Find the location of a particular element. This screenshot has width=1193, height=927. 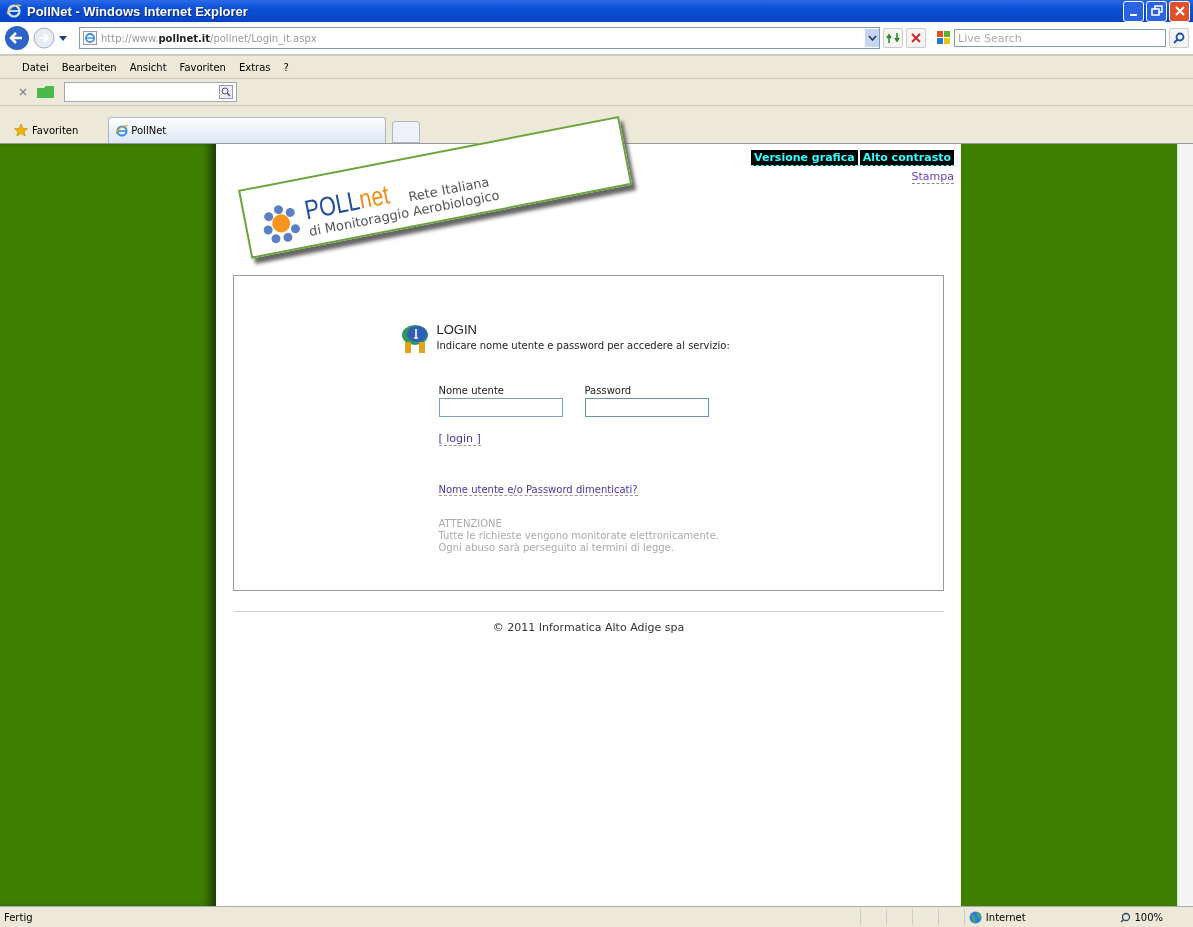

menu-item: Datei is located at coordinates (35, 67).